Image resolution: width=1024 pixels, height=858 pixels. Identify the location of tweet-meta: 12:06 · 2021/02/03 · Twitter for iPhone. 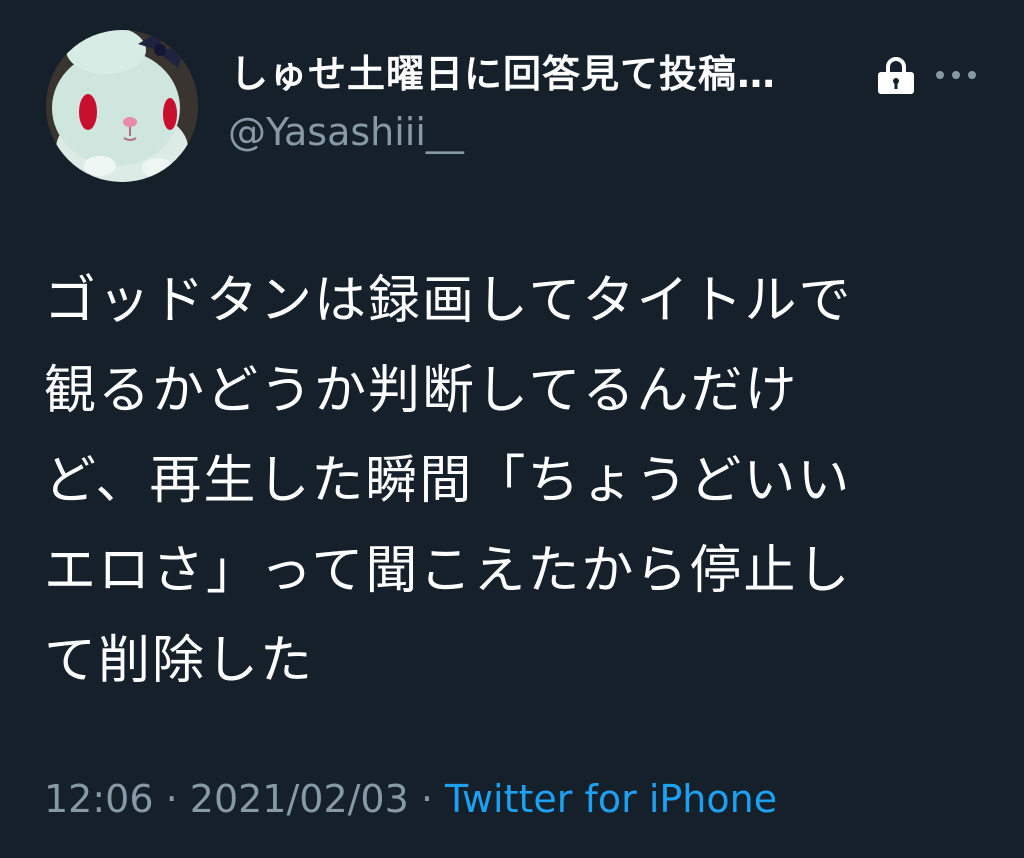
(410, 799).